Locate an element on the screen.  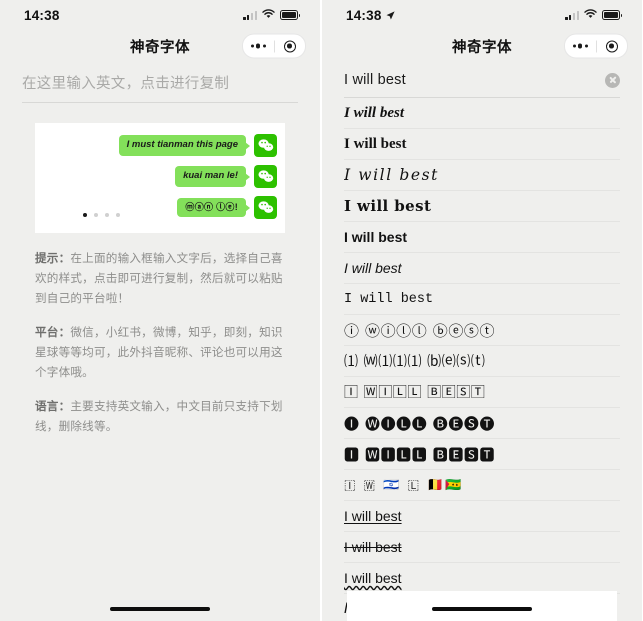
bubble-row: ⓜⓐⓝ ⓛⓔ! is located at coordinates (160, 207).